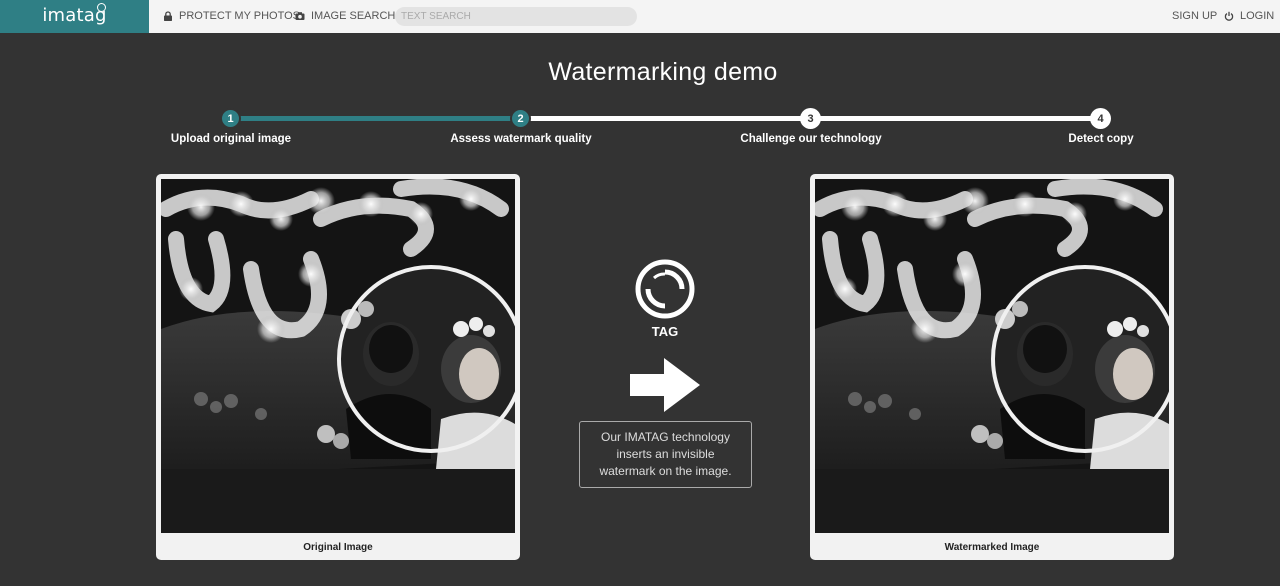 The height and width of the screenshot is (586, 1280). What do you see at coordinates (520, 118) in the screenshot?
I see `step-2-indicator: 2` at bounding box center [520, 118].